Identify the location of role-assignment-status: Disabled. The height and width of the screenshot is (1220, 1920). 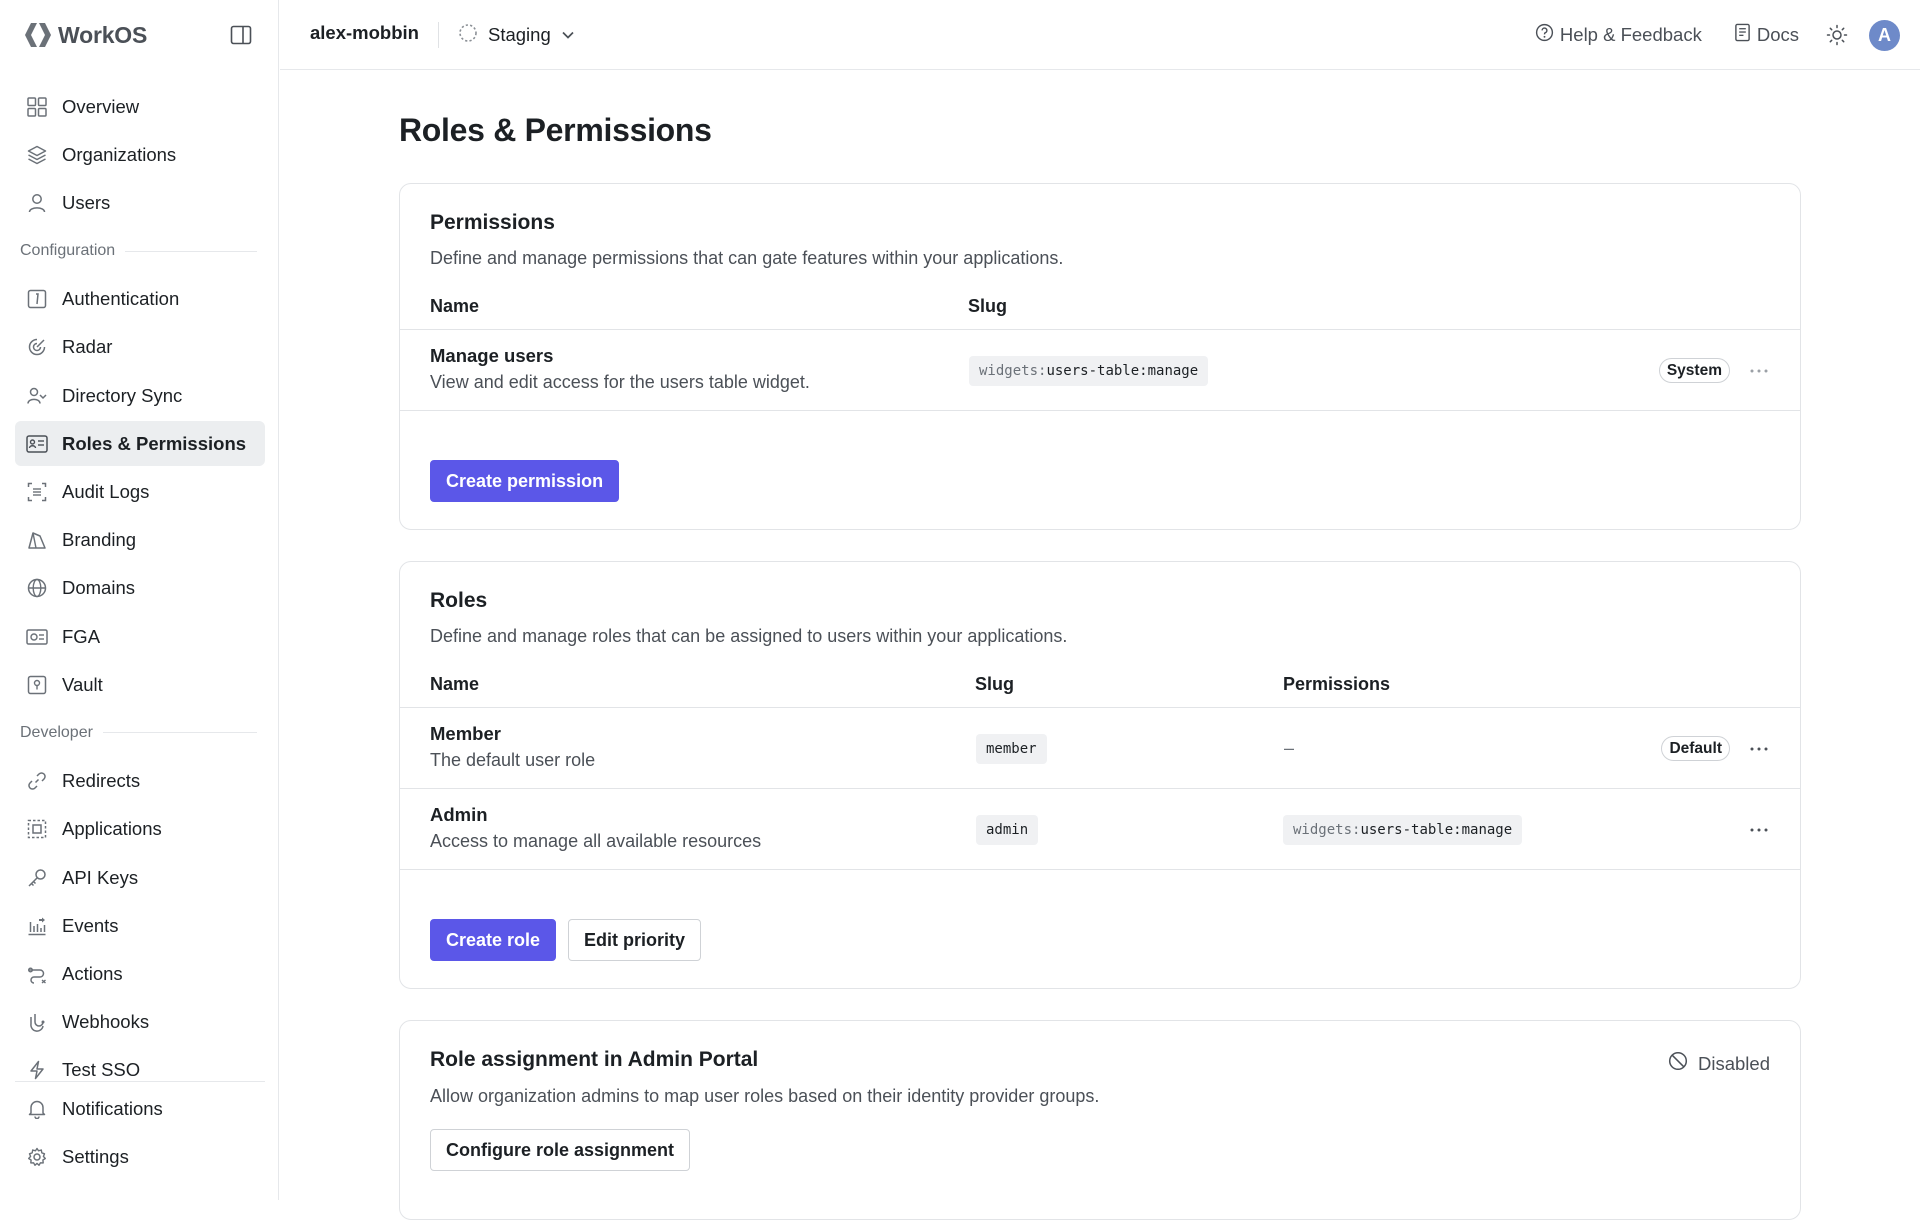
(1719, 1063).